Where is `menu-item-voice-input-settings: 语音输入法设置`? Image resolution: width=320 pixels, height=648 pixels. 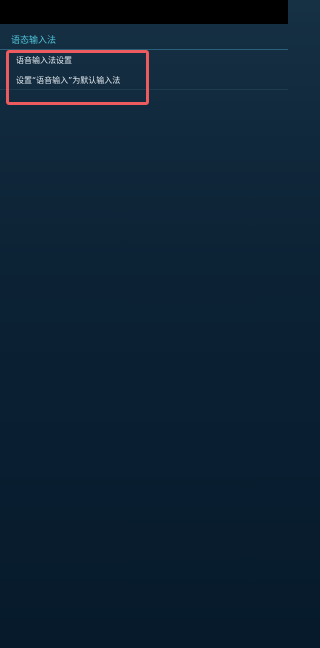 menu-item-voice-input-settings: 语音输入法设置 is located at coordinates (44, 60).